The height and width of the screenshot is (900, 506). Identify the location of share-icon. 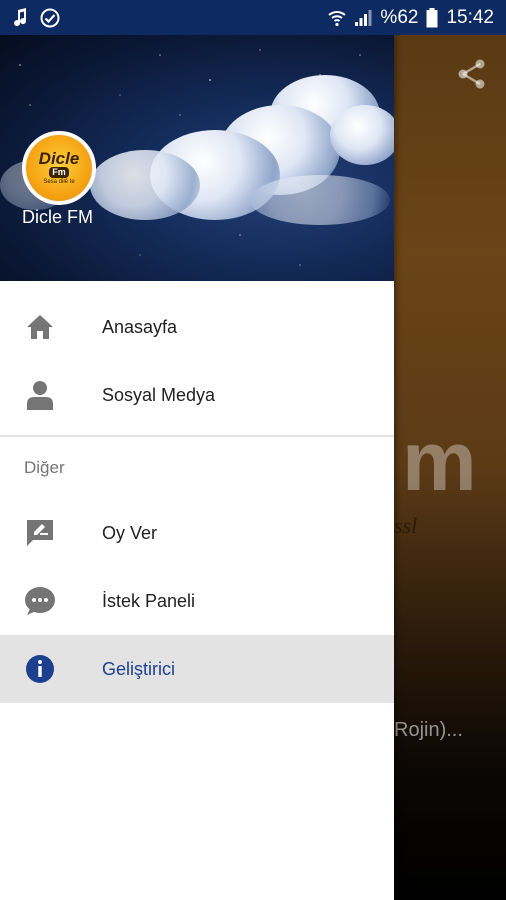
(472, 76).